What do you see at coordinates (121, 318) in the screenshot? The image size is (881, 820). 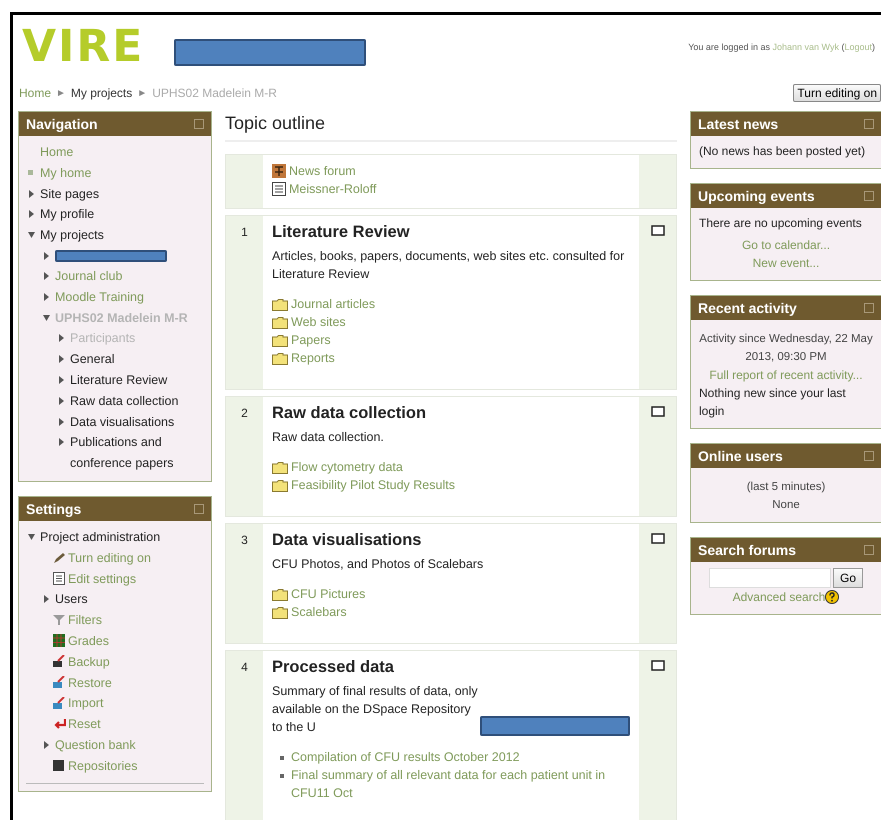 I see `navigation-item: UPHS02 Madelein M-R` at bounding box center [121, 318].